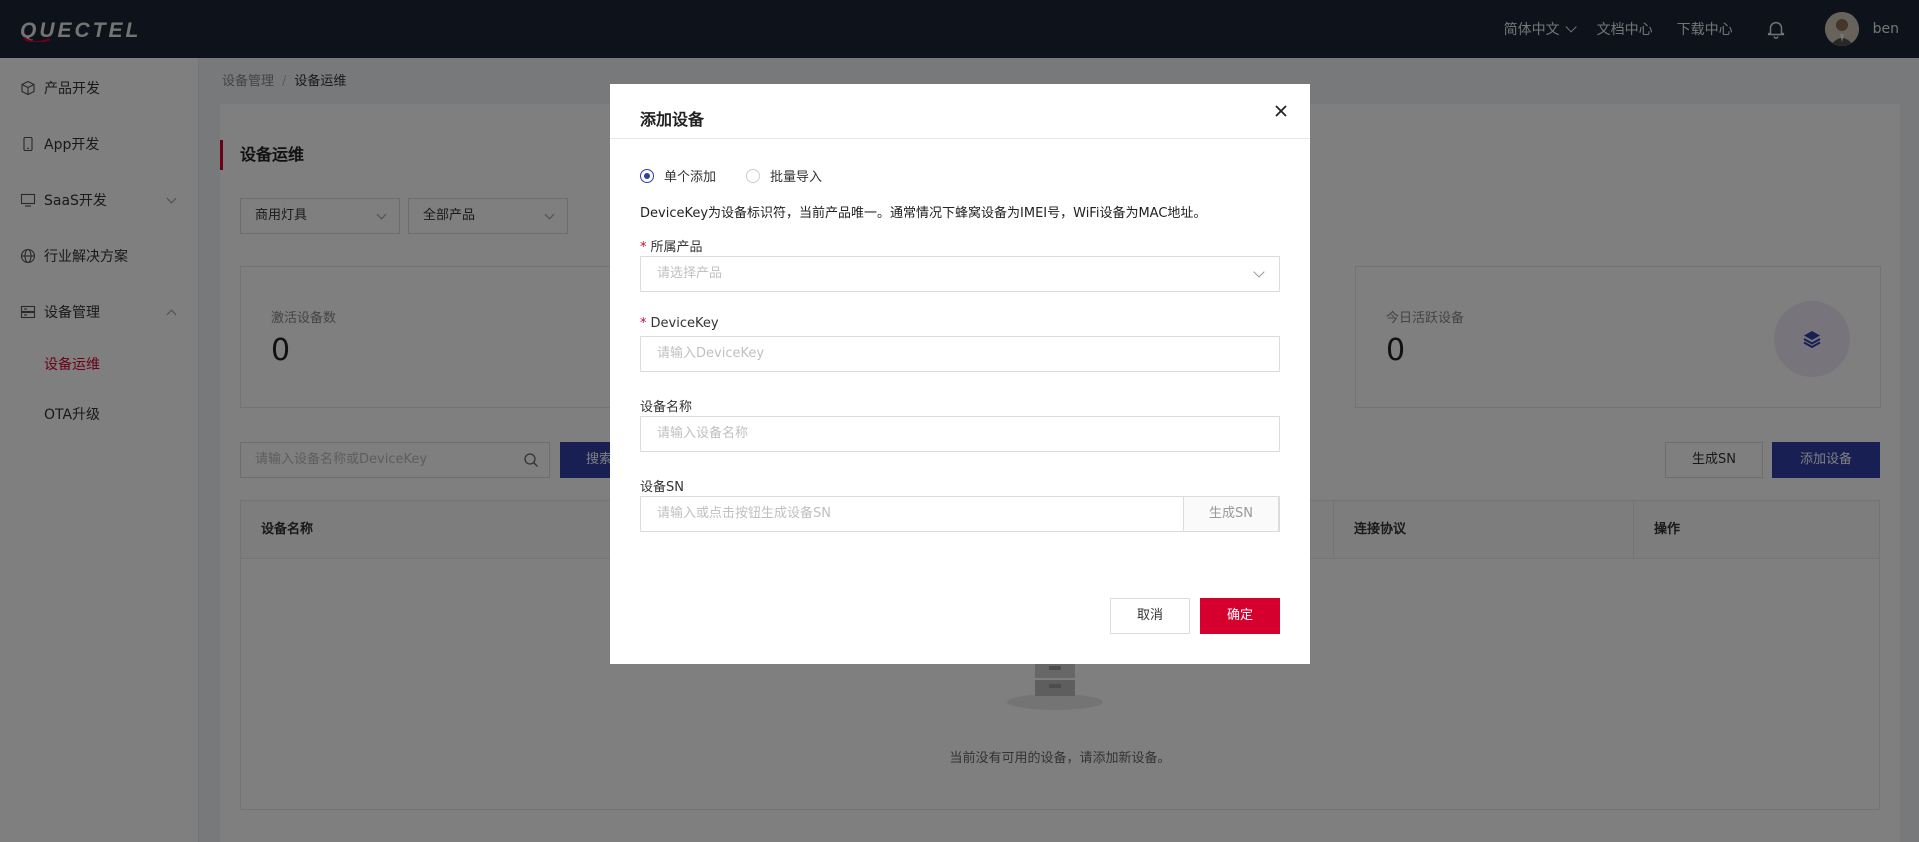 The height and width of the screenshot is (842, 1919). Describe the element at coordinates (711, 353) in the screenshot. I see `devicekey-placeholder: 请输入DeviceKey` at that location.